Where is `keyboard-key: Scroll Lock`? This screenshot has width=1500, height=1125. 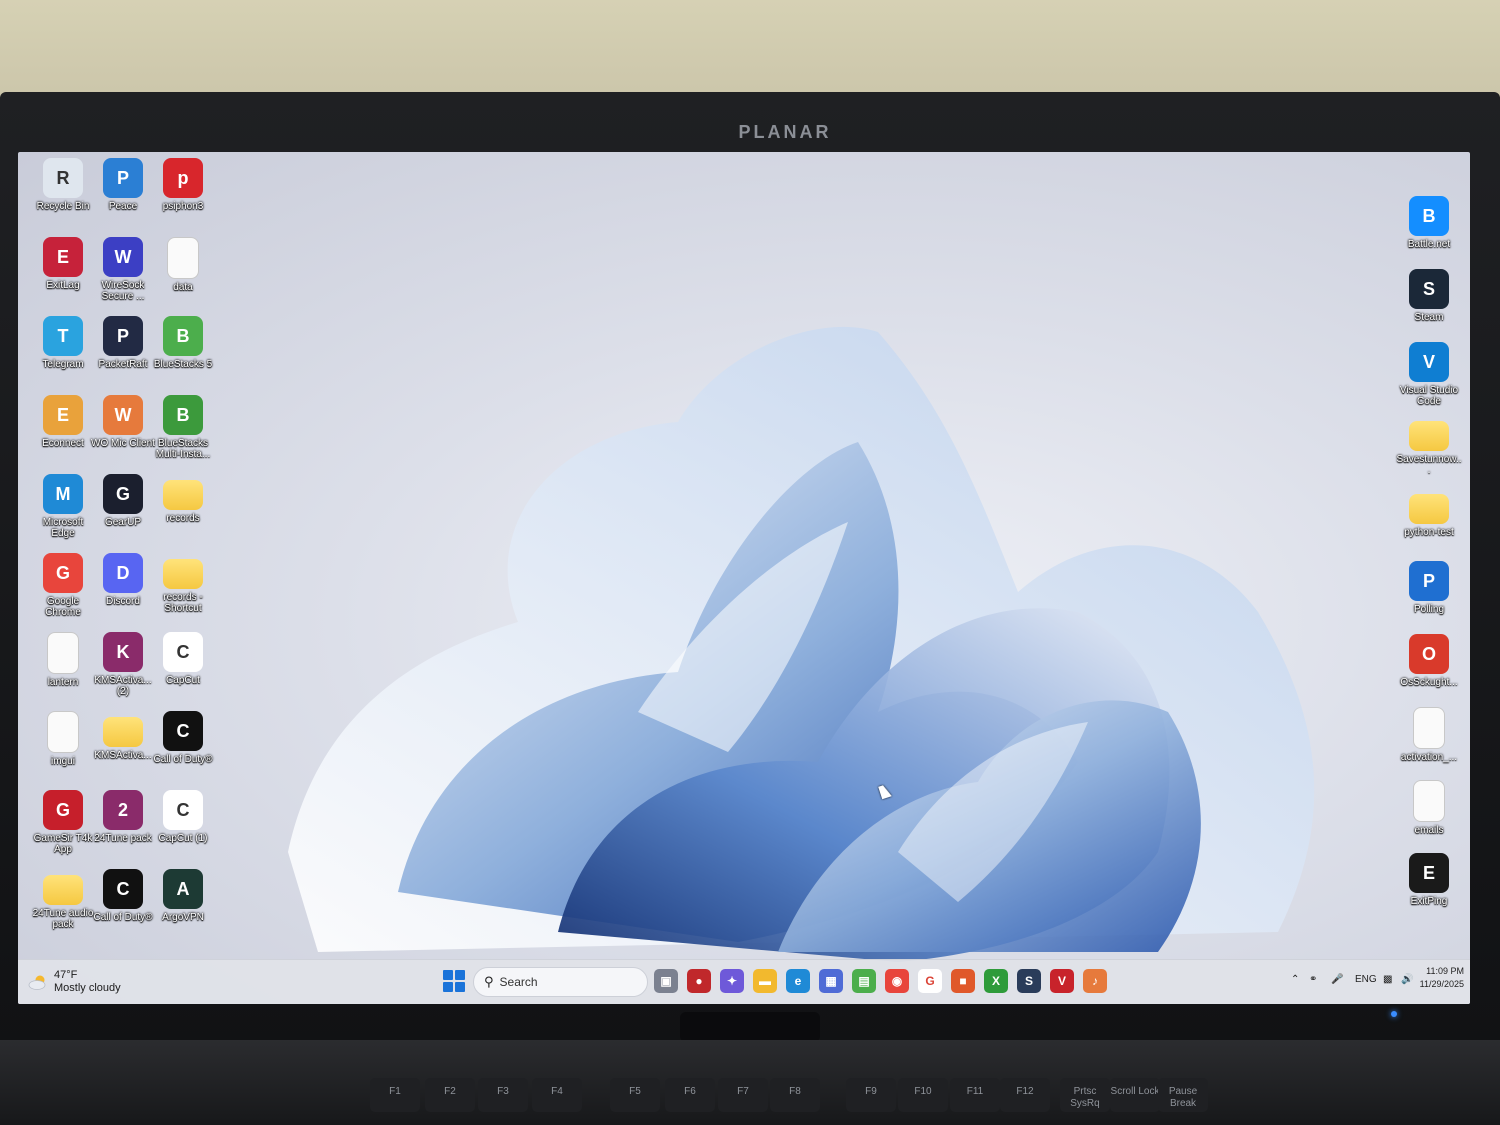
keyboard-key: Scroll Lock is located at coordinates (1135, 1095).